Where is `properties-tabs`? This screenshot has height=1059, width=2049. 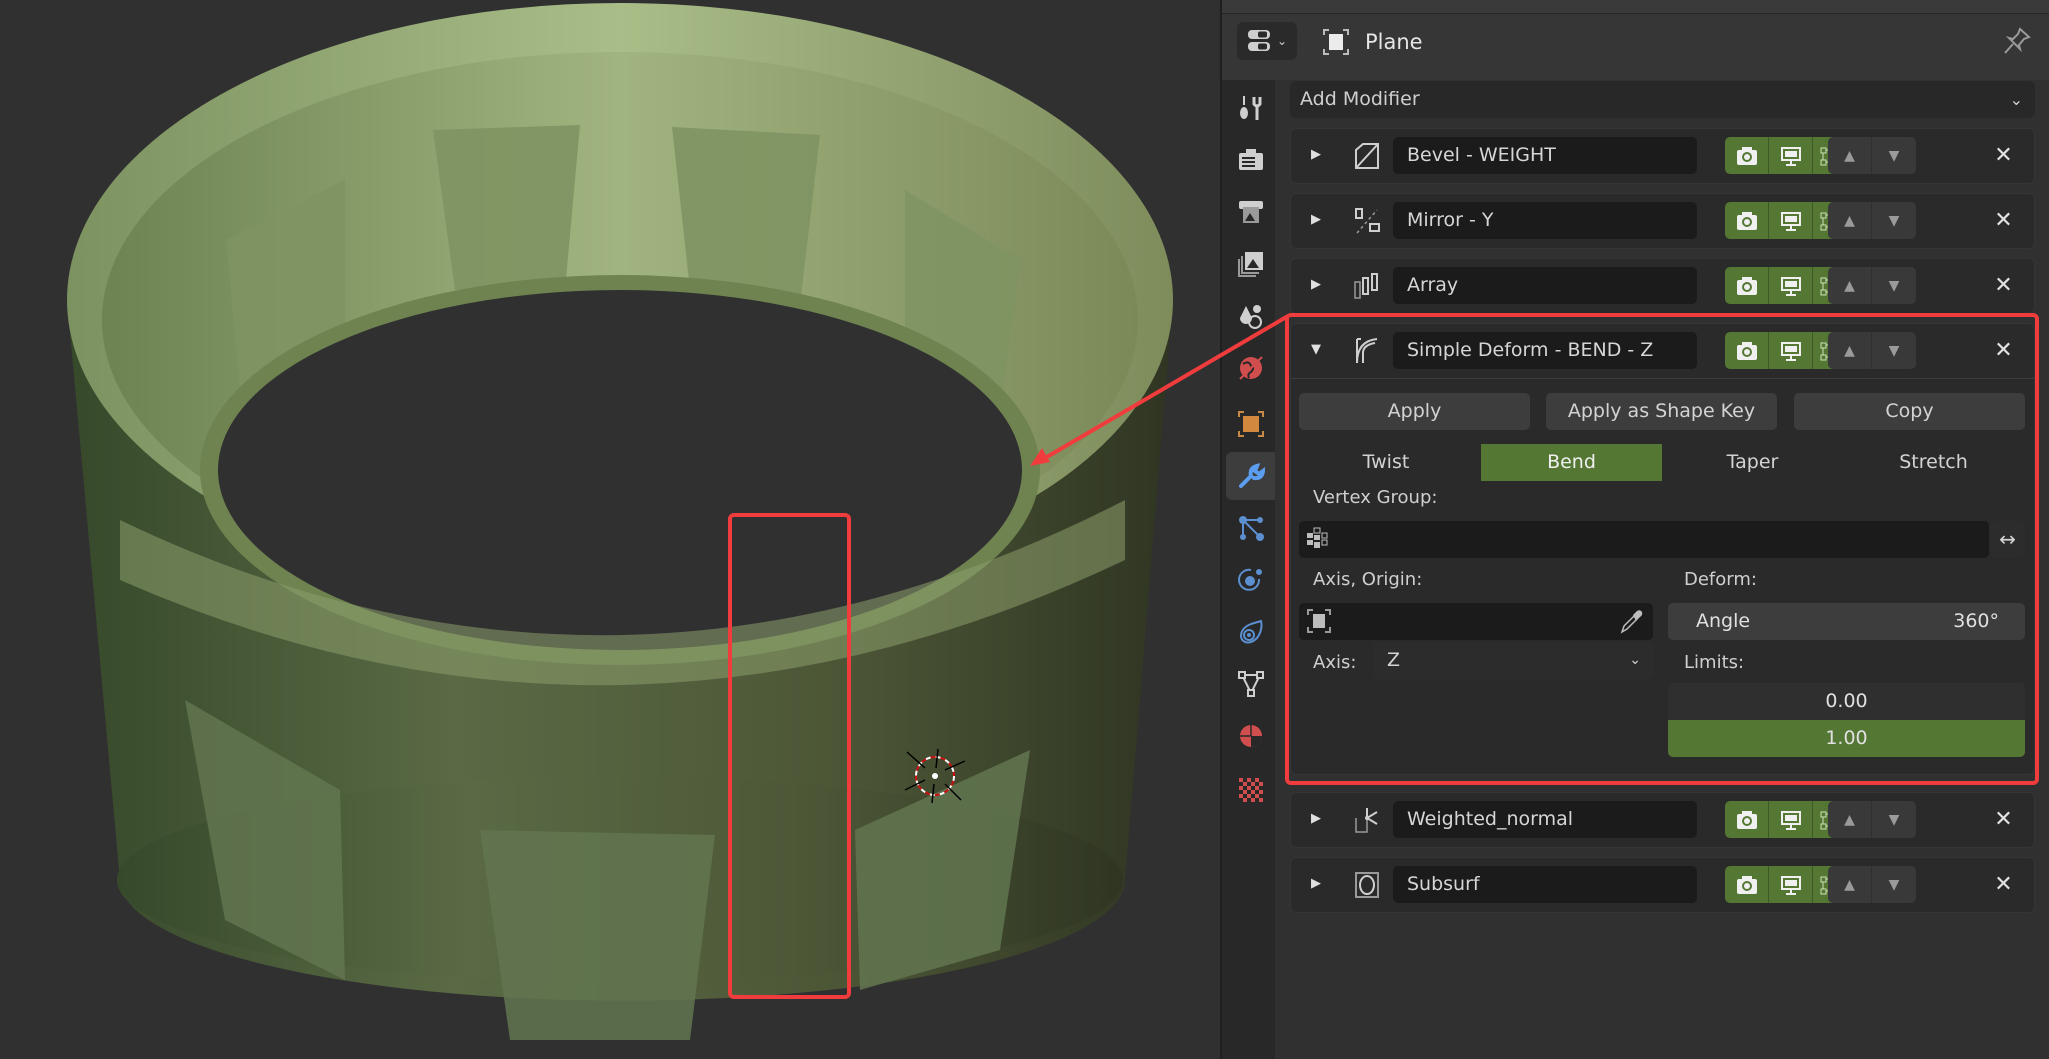
properties-tabs is located at coordinates (1248, 569).